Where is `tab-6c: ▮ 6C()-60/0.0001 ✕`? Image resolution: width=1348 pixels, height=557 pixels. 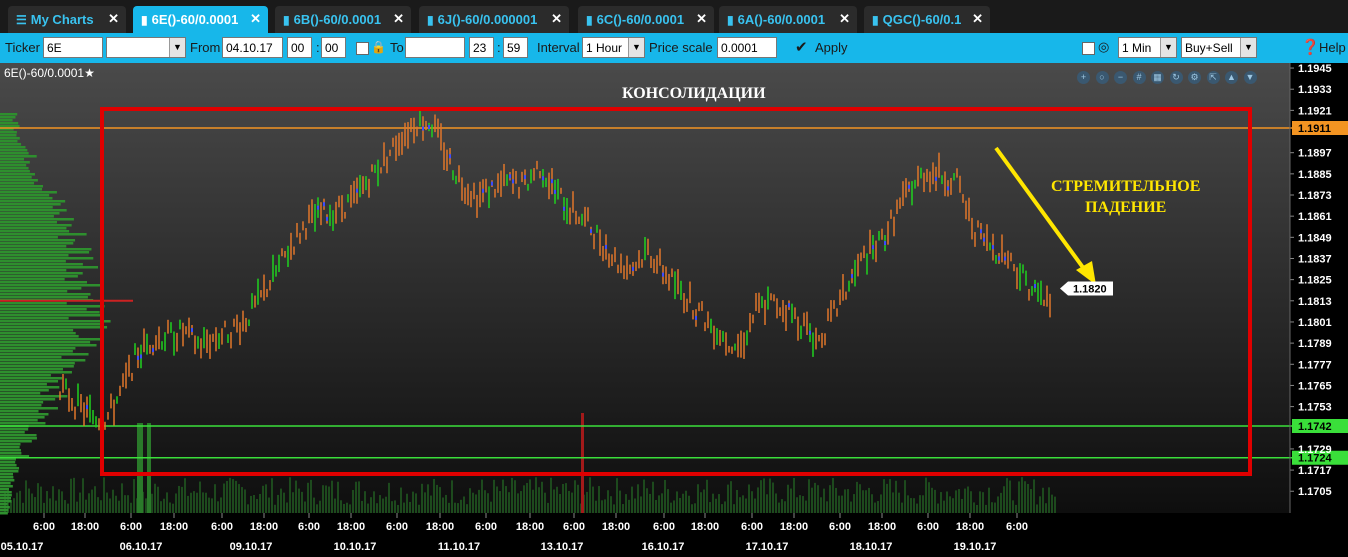 tab-6c: ▮ 6C()-60/0.0001 ✕ is located at coordinates (646, 19).